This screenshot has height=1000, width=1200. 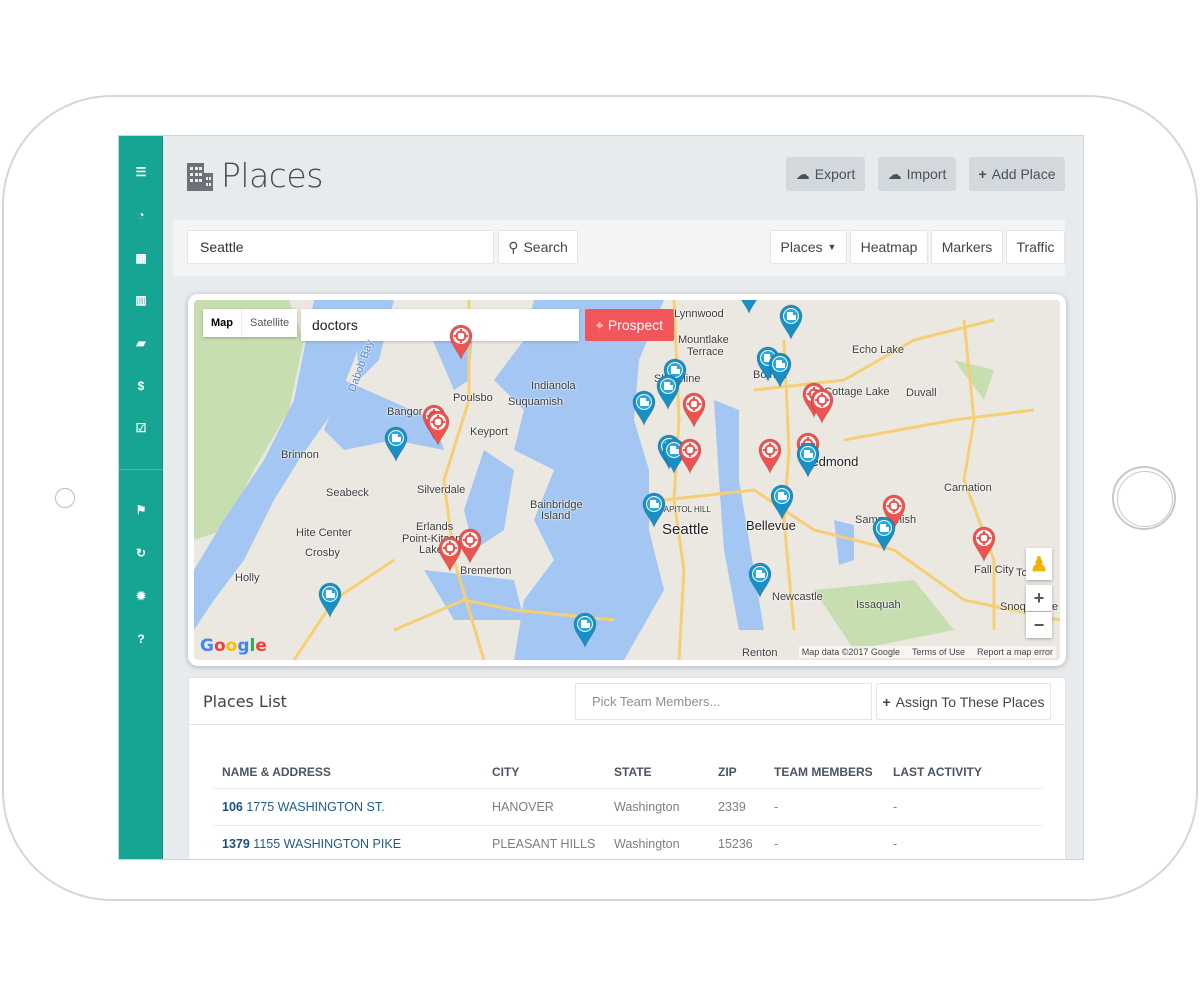 I want to click on calendar-icon: ▦, so click(x=141, y=258).